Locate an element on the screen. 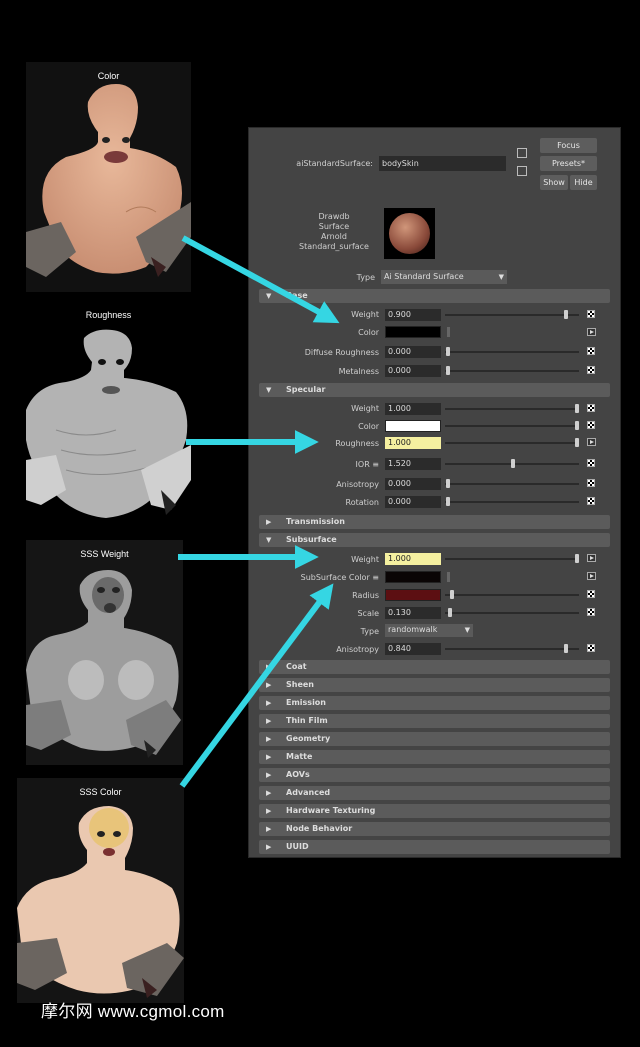 The image size is (640, 1047). ior-field: 1.520 is located at coordinates (413, 464).